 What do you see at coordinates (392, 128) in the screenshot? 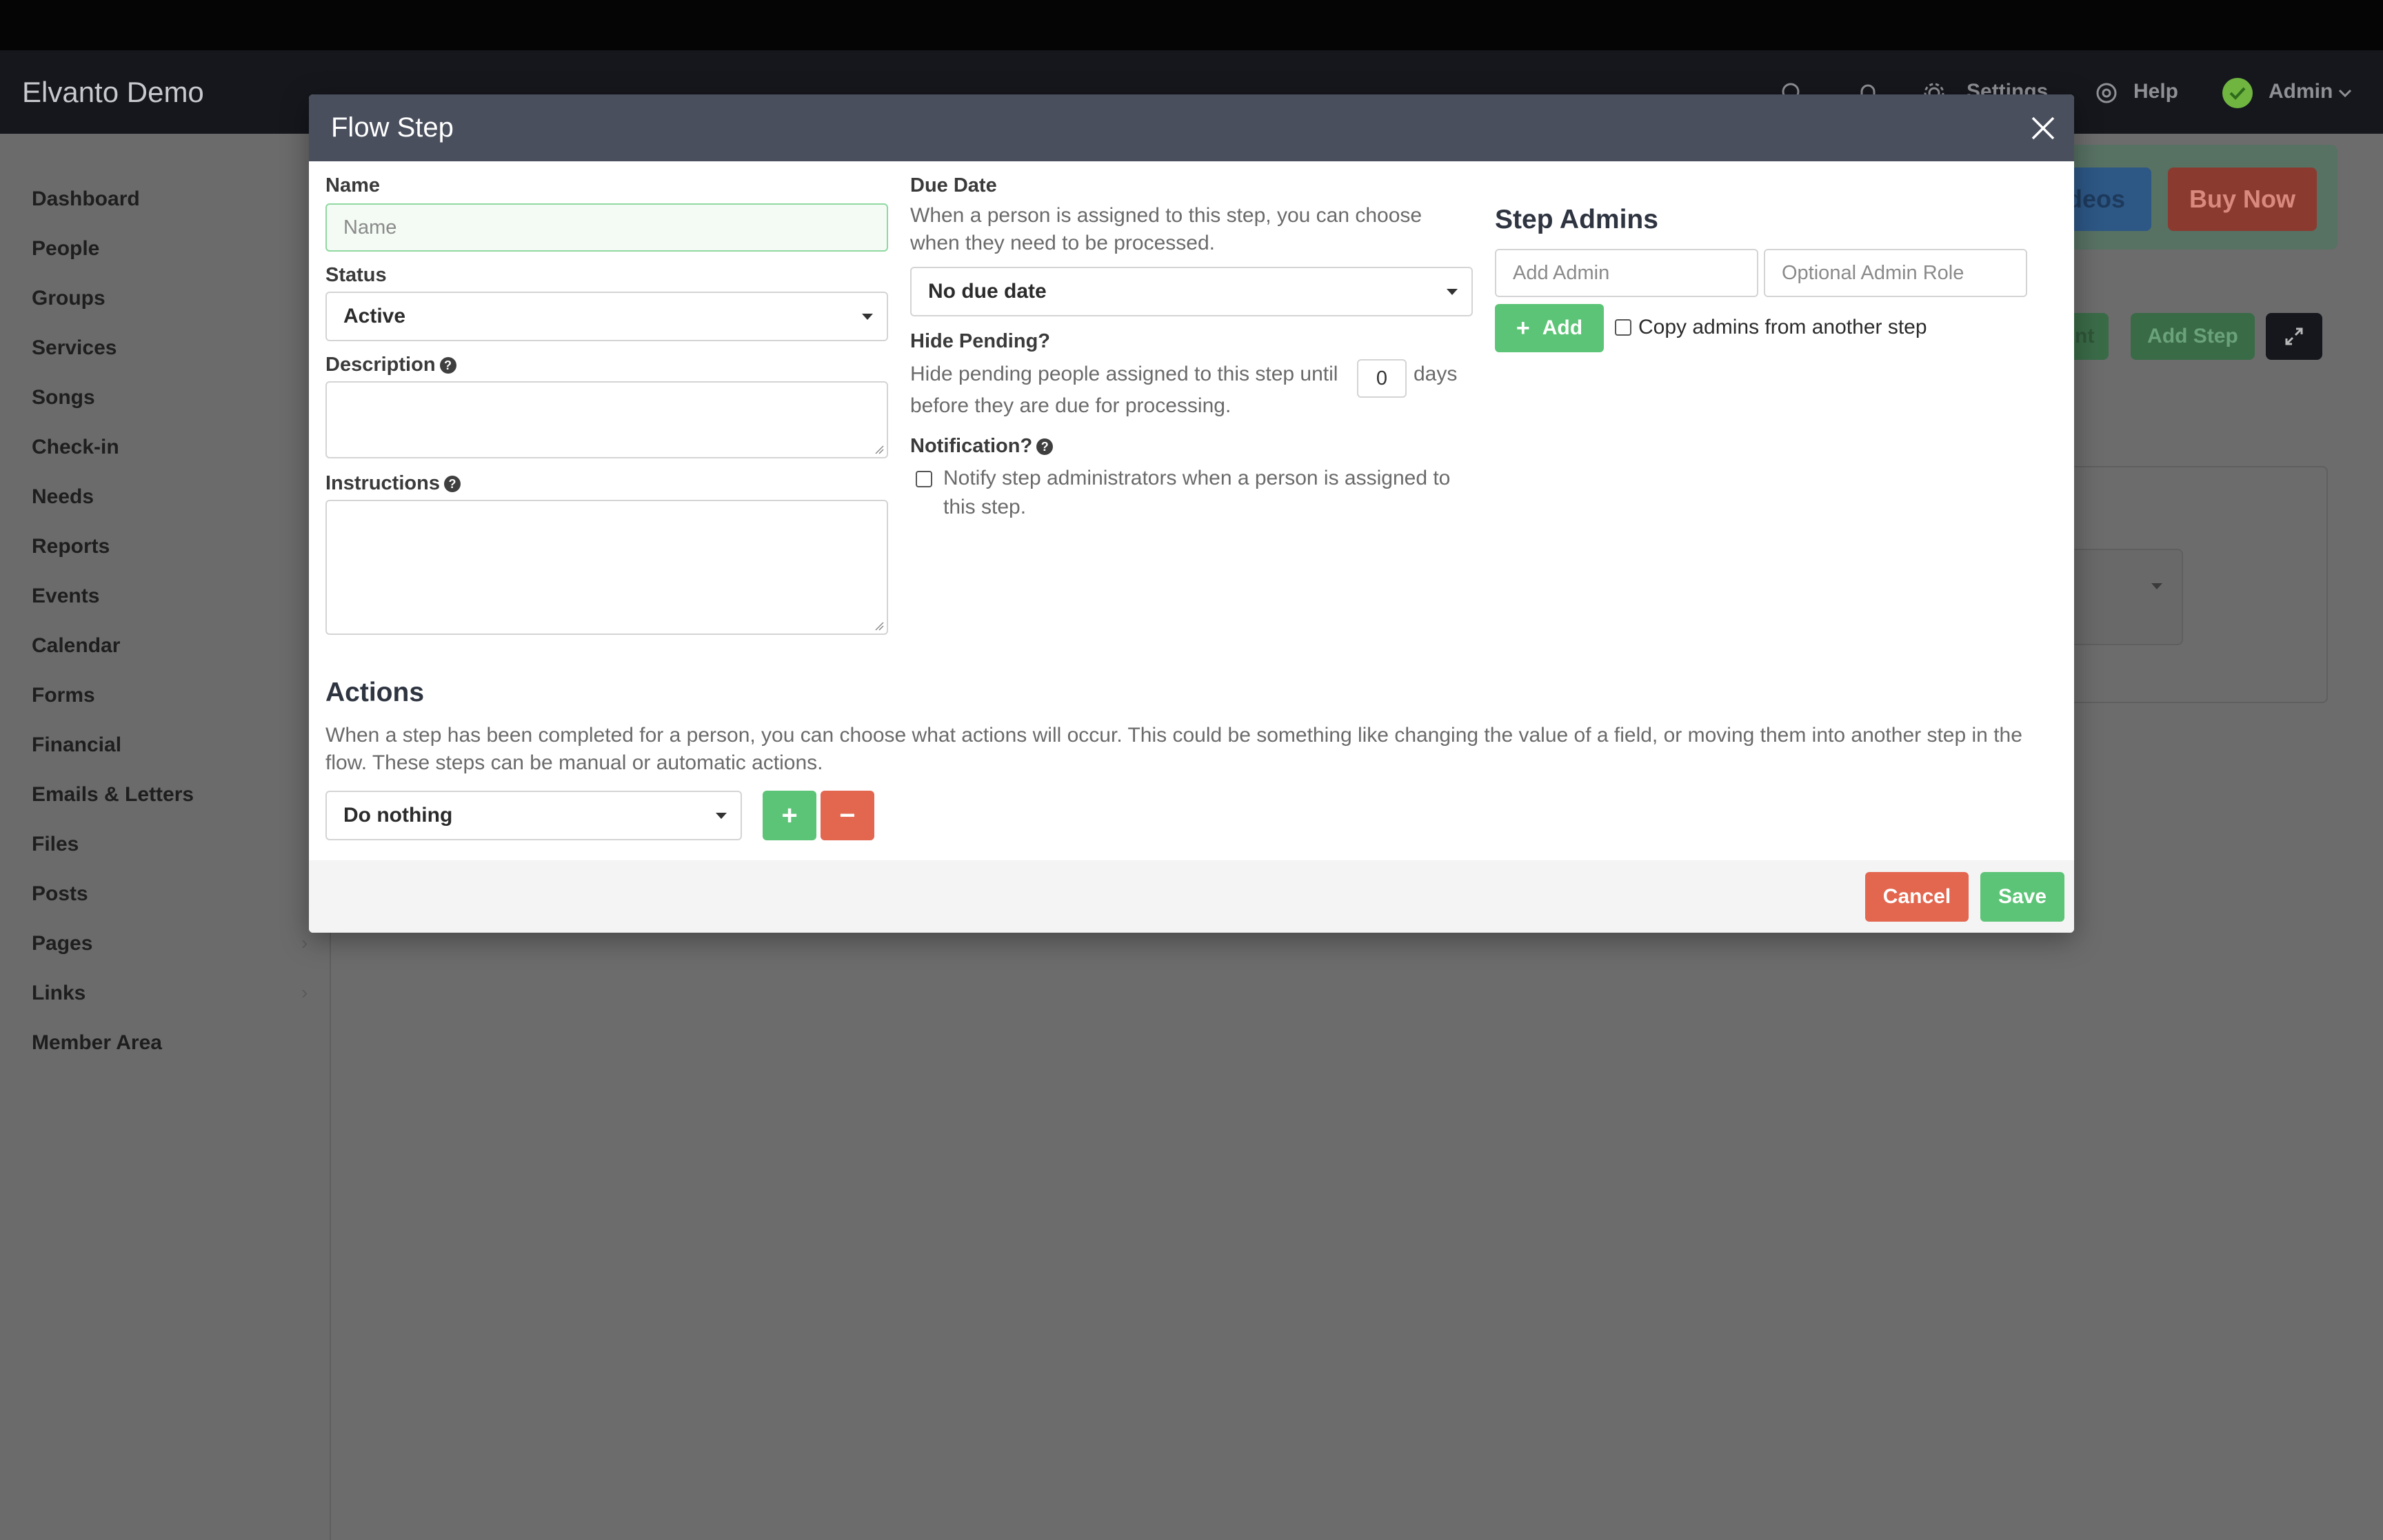
I see `modal-title: Flow Step` at bounding box center [392, 128].